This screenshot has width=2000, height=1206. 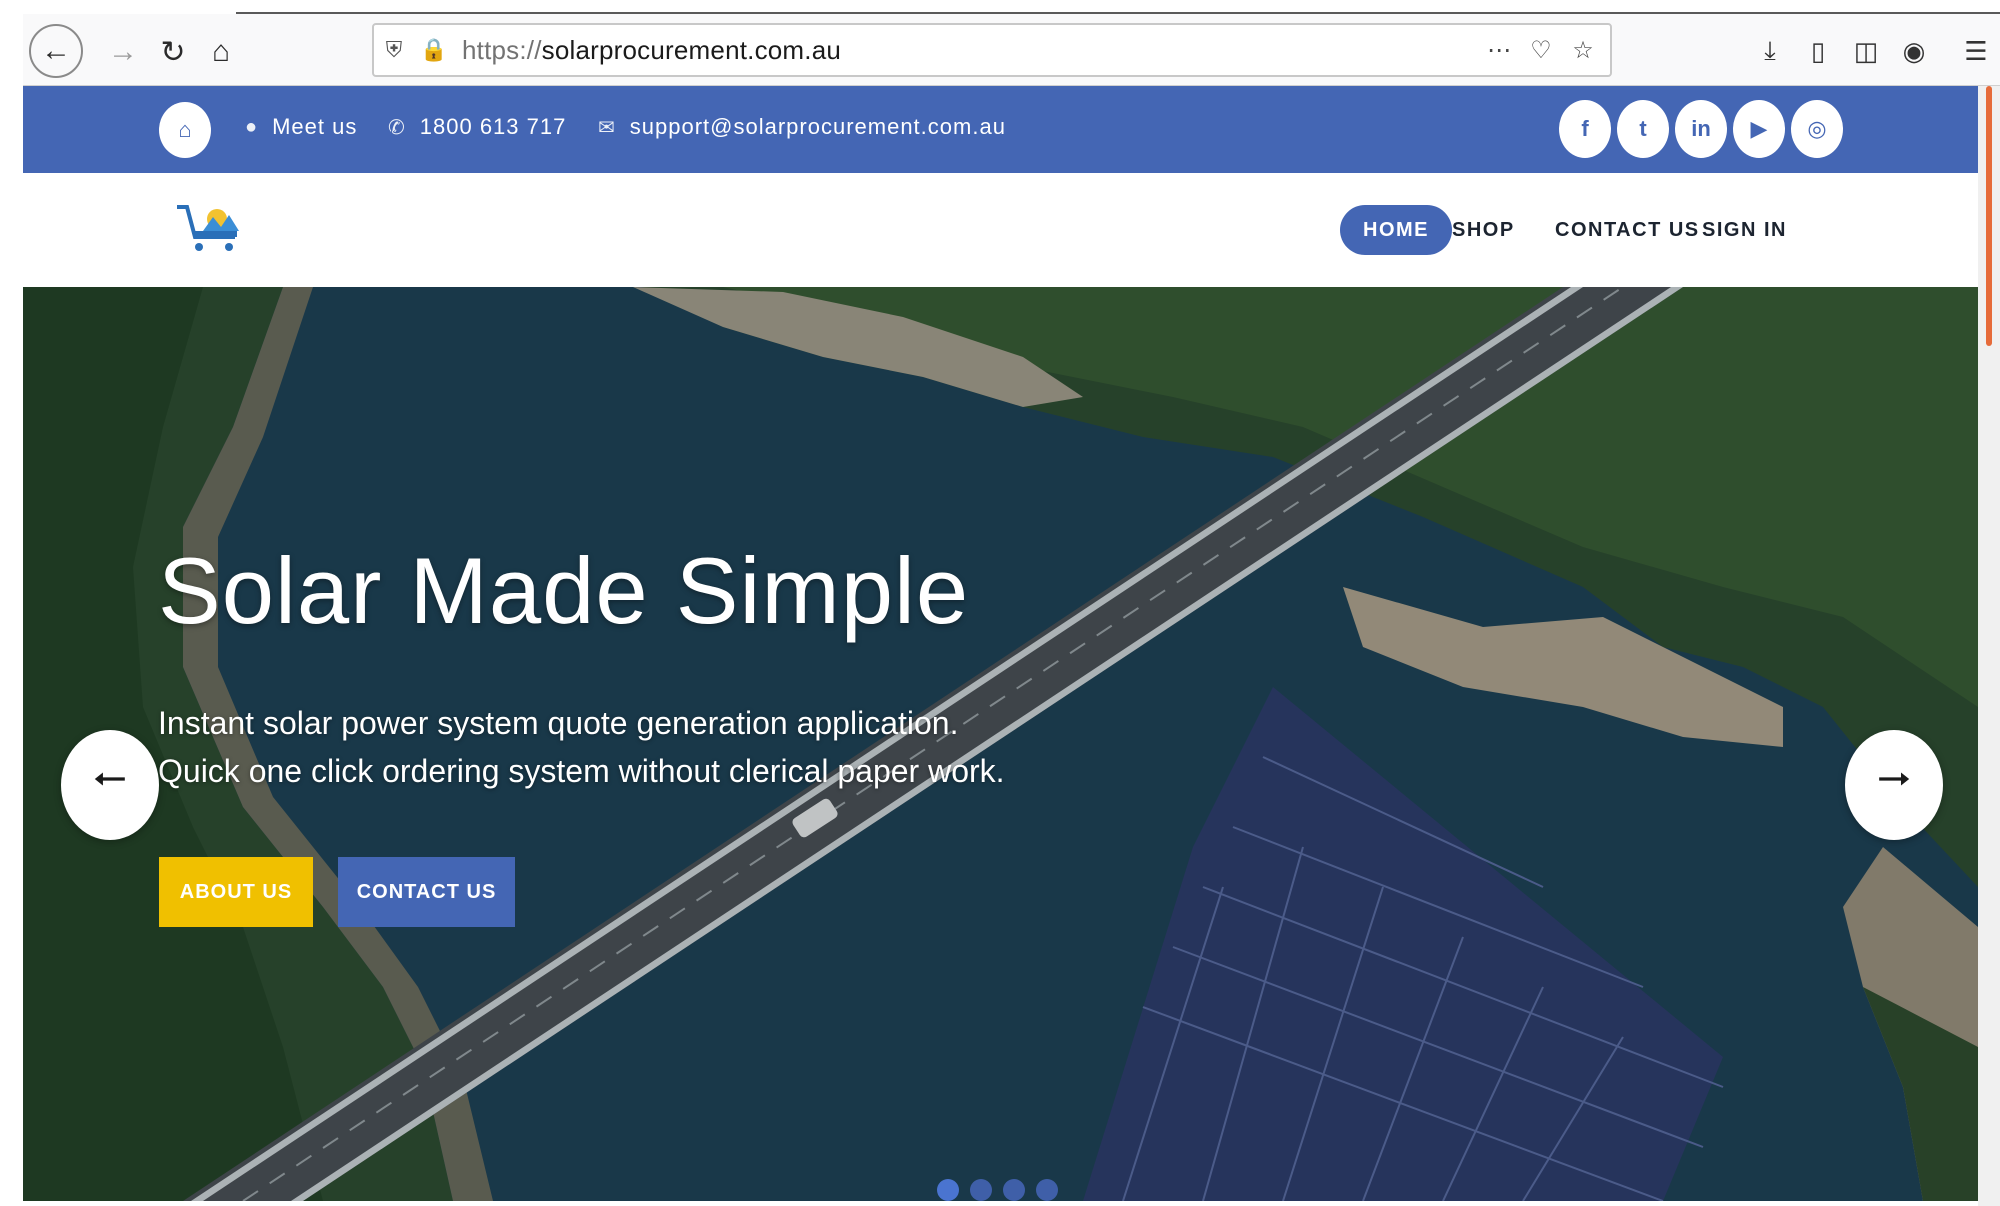 I want to click on star-icon: ☆, so click(x=1583, y=50).